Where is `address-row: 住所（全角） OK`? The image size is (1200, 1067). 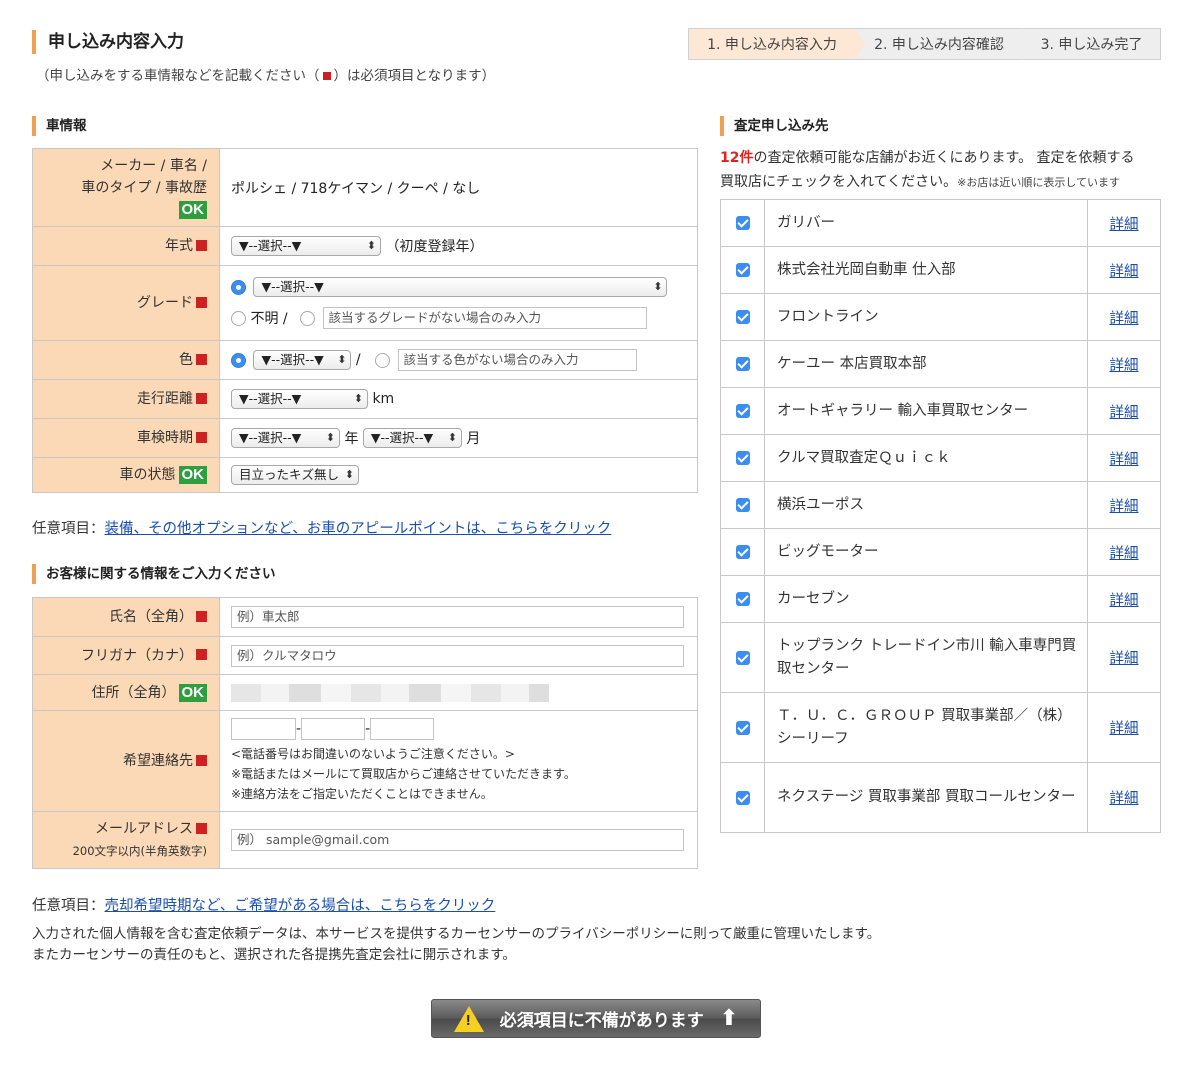 address-row: 住所（全角） OK is located at coordinates (365, 692).